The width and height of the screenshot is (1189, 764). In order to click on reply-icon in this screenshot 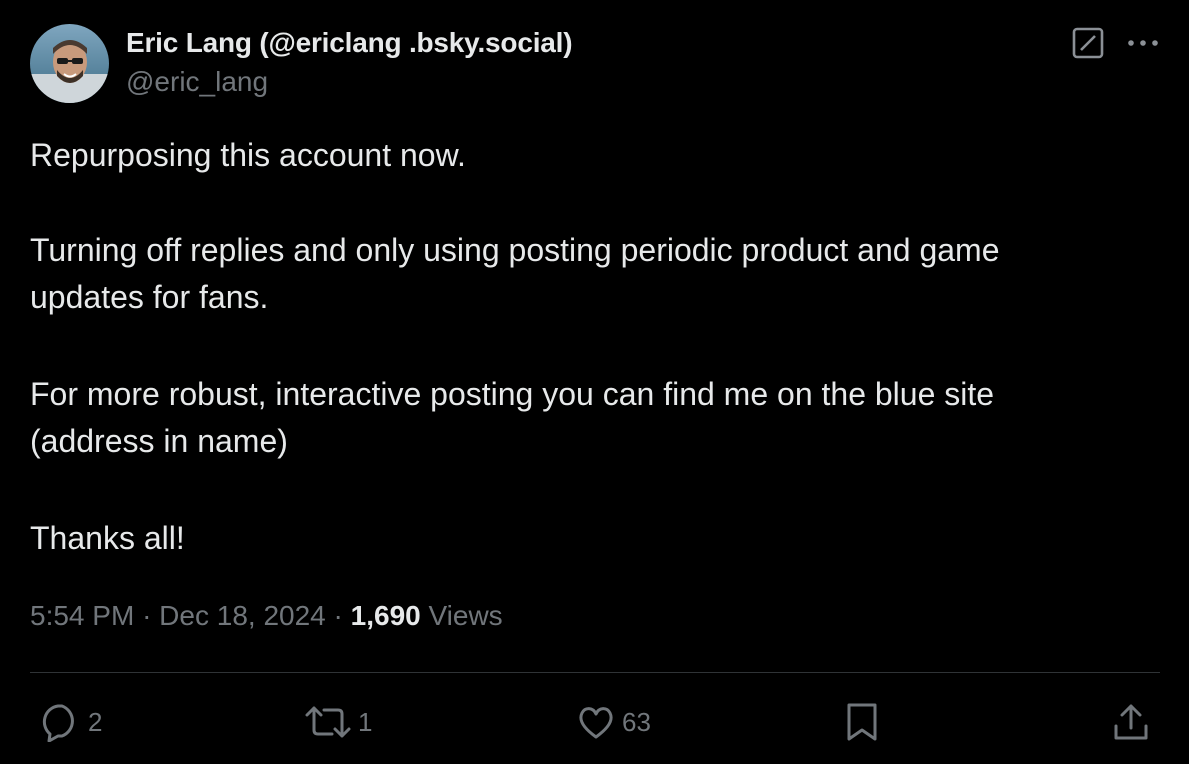, I will do `click(60, 722)`.